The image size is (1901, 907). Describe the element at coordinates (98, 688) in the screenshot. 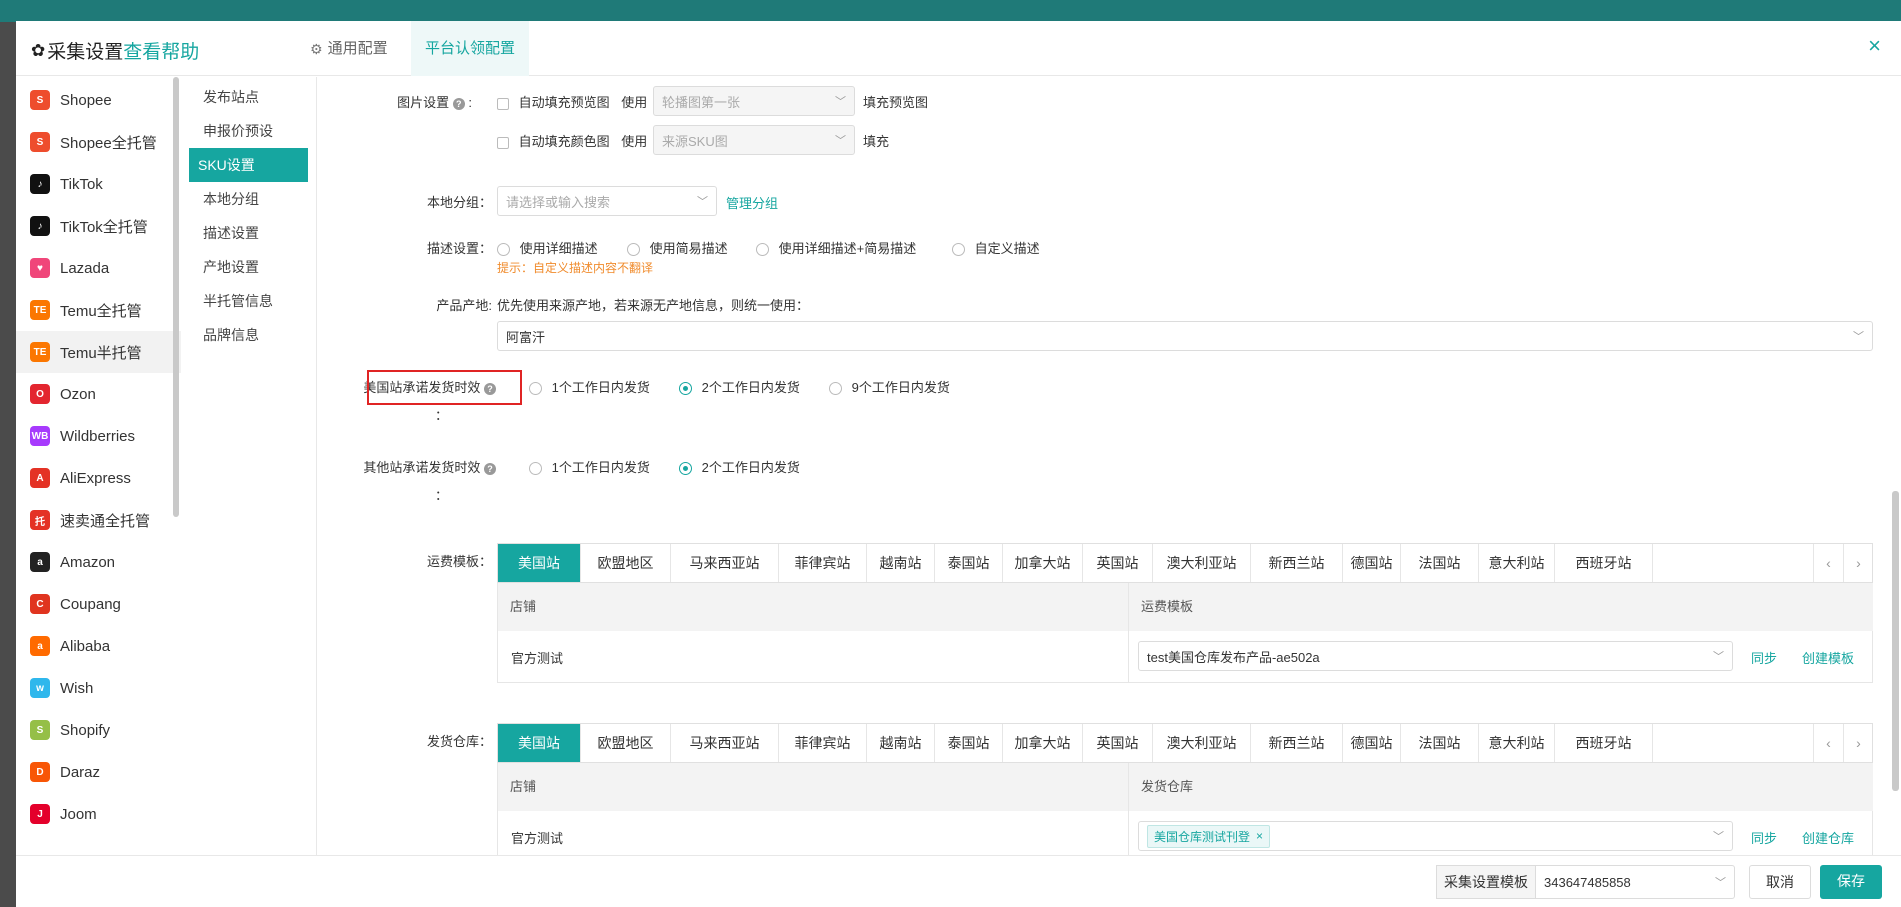

I see `platform-item: w Wish` at that location.